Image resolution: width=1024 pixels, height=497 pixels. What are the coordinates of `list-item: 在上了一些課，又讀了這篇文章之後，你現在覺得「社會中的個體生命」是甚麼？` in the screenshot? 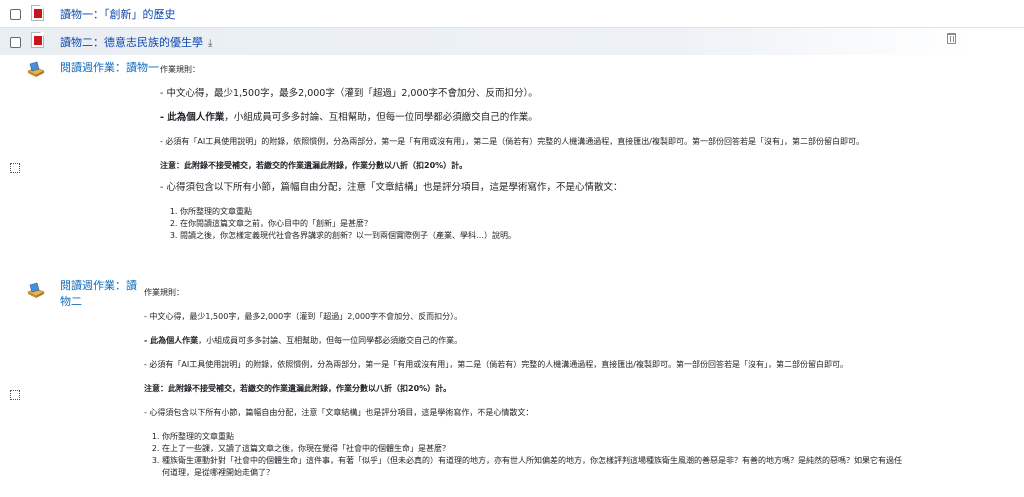 It's located at (532, 449).